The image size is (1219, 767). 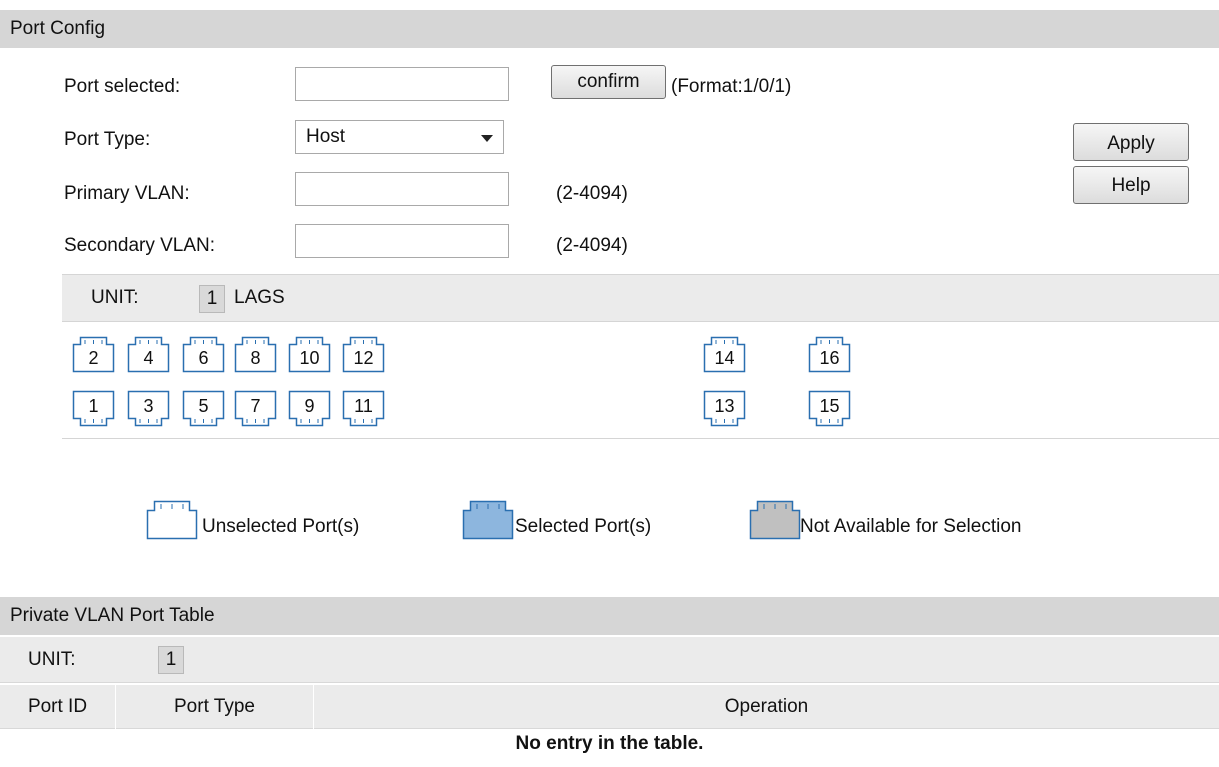 I want to click on port-7: 7, so click(x=255, y=408).